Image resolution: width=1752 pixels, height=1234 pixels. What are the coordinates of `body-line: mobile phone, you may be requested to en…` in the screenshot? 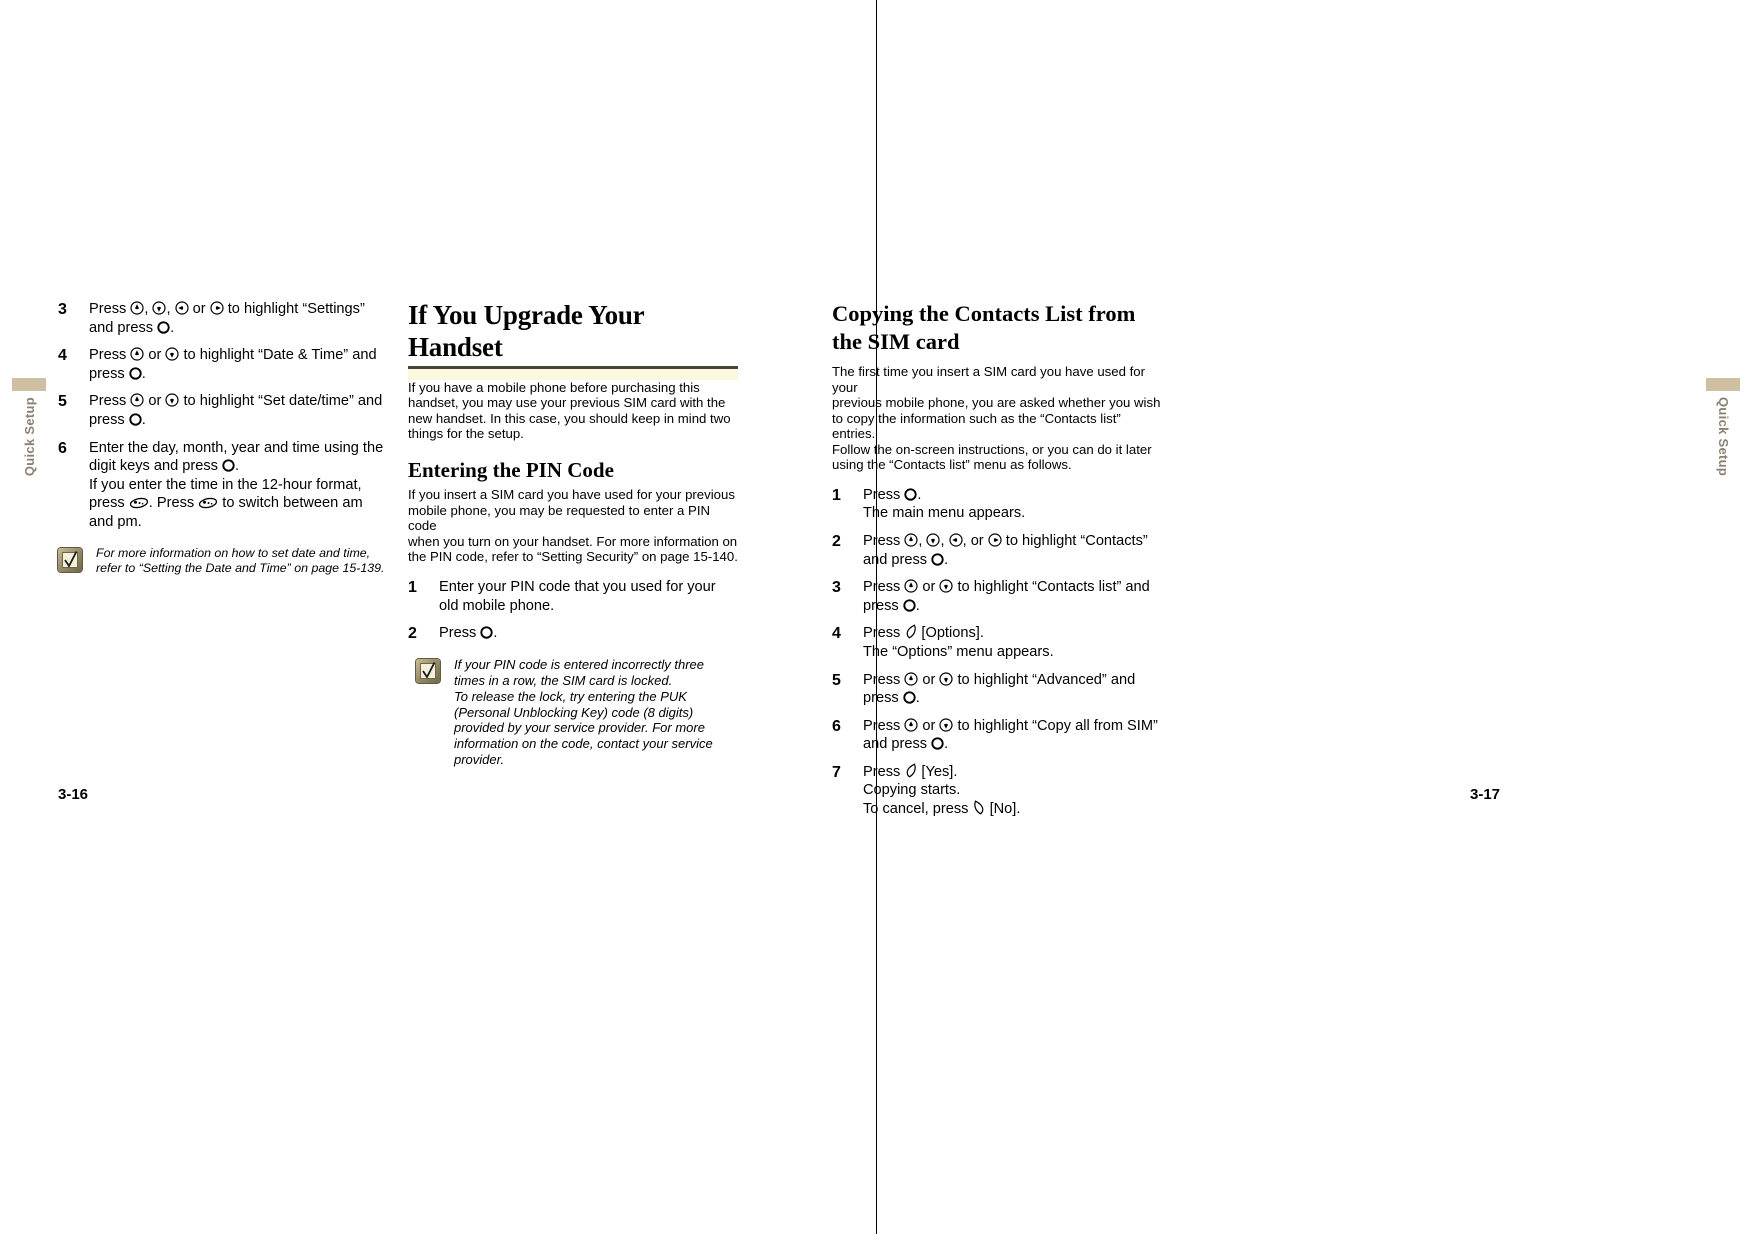 It's located at (559, 518).